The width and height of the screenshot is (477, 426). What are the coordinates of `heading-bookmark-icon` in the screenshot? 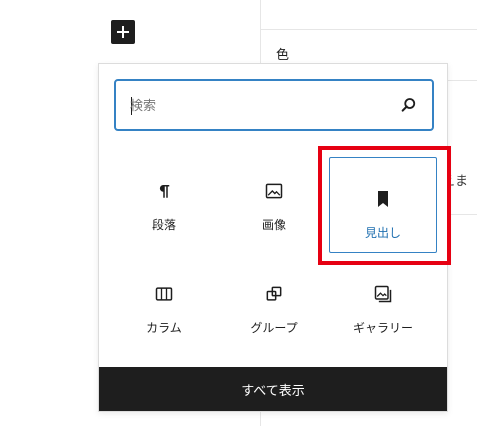 It's located at (383, 199).